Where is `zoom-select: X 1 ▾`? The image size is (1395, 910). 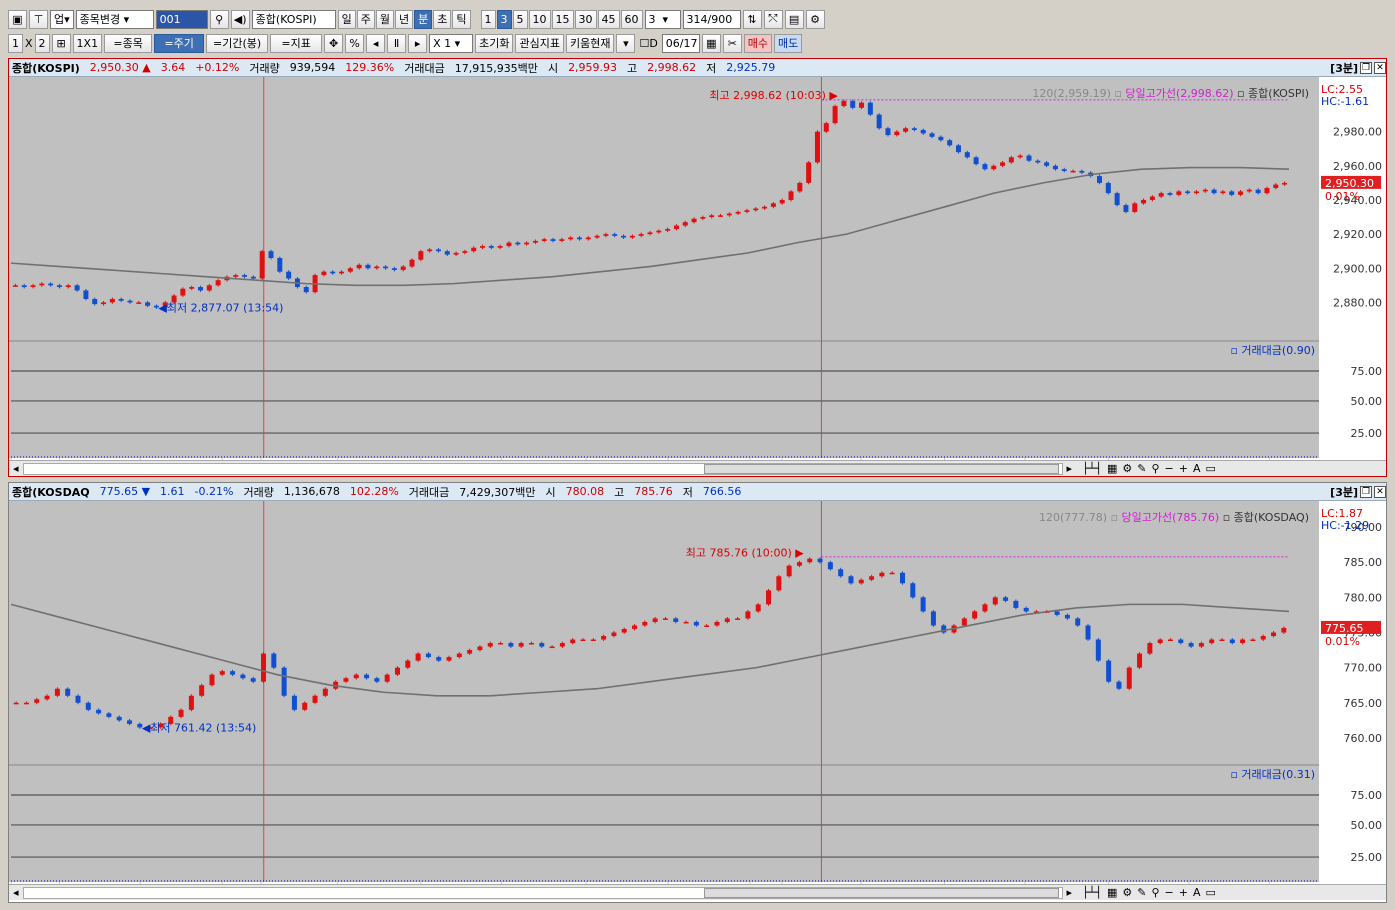
zoom-select: X 1 ▾ is located at coordinates (451, 43).